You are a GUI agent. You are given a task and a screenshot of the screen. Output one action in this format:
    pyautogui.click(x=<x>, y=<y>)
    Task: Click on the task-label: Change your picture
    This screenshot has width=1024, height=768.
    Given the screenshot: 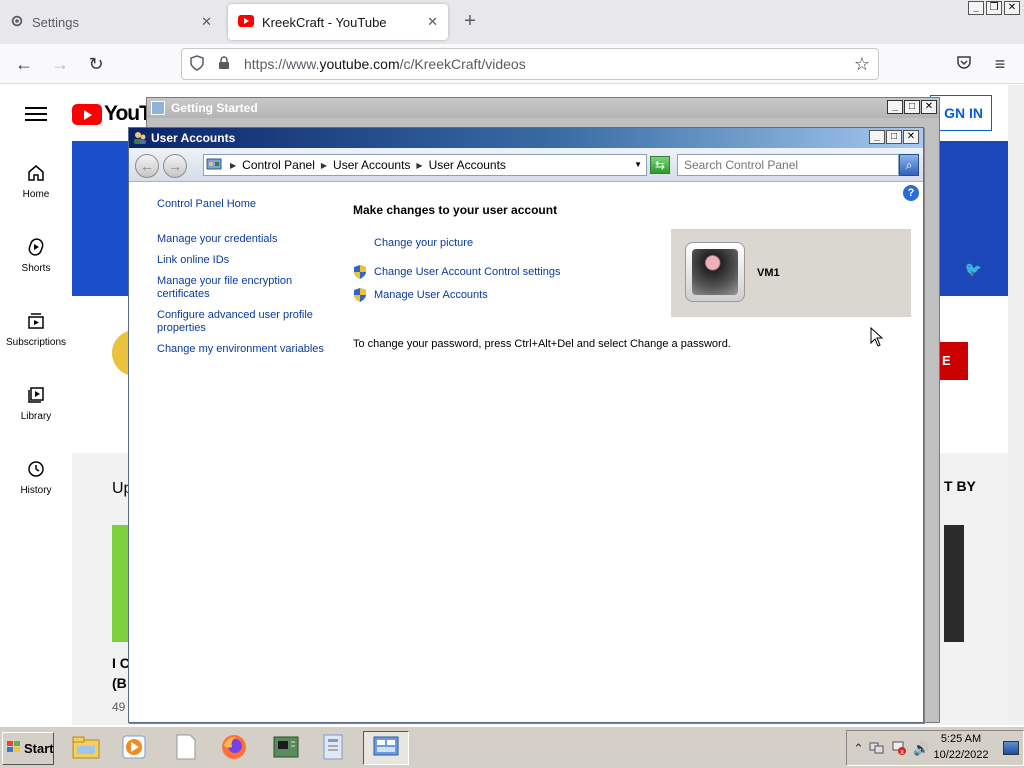 What is the action you would take?
    pyautogui.click(x=424, y=243)
    